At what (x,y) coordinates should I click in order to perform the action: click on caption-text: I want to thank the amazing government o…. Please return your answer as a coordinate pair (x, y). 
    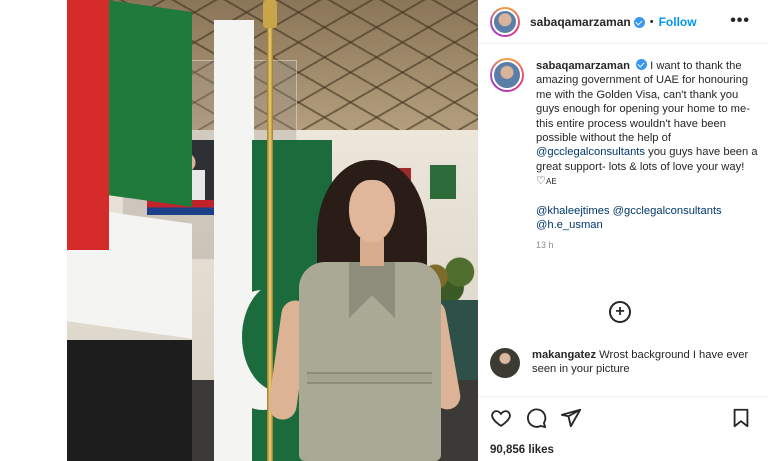
    Looking at the image, I should click on (643, 102).